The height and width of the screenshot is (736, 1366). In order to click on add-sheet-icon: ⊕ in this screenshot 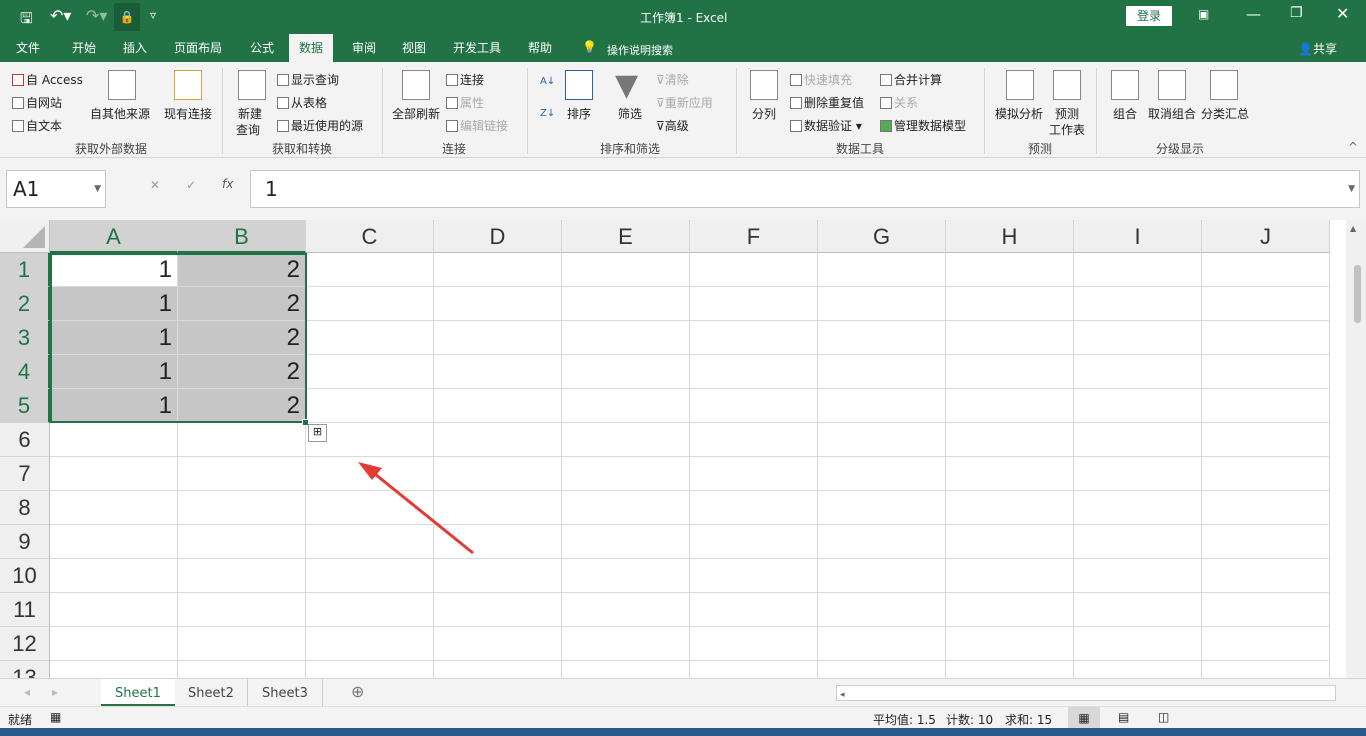, I will do `click(357, 691)`.